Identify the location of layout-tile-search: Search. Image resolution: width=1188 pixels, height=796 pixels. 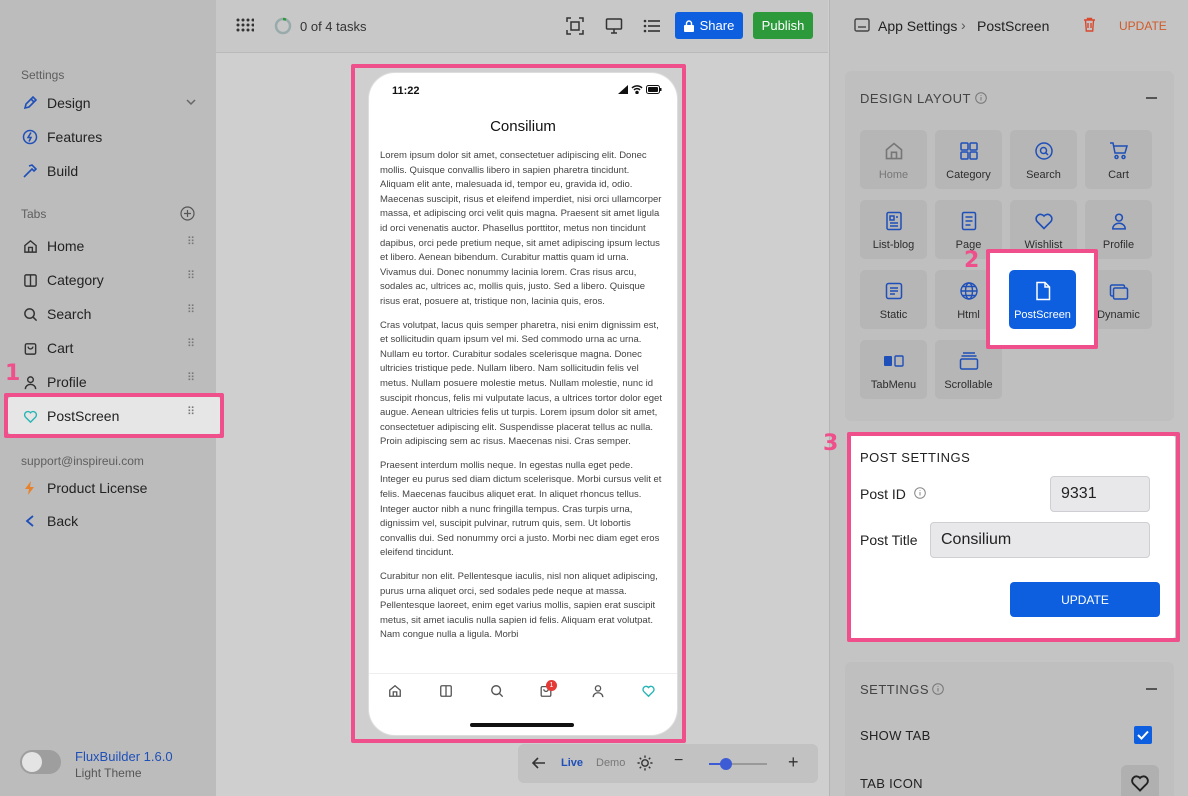
(1043, 159).